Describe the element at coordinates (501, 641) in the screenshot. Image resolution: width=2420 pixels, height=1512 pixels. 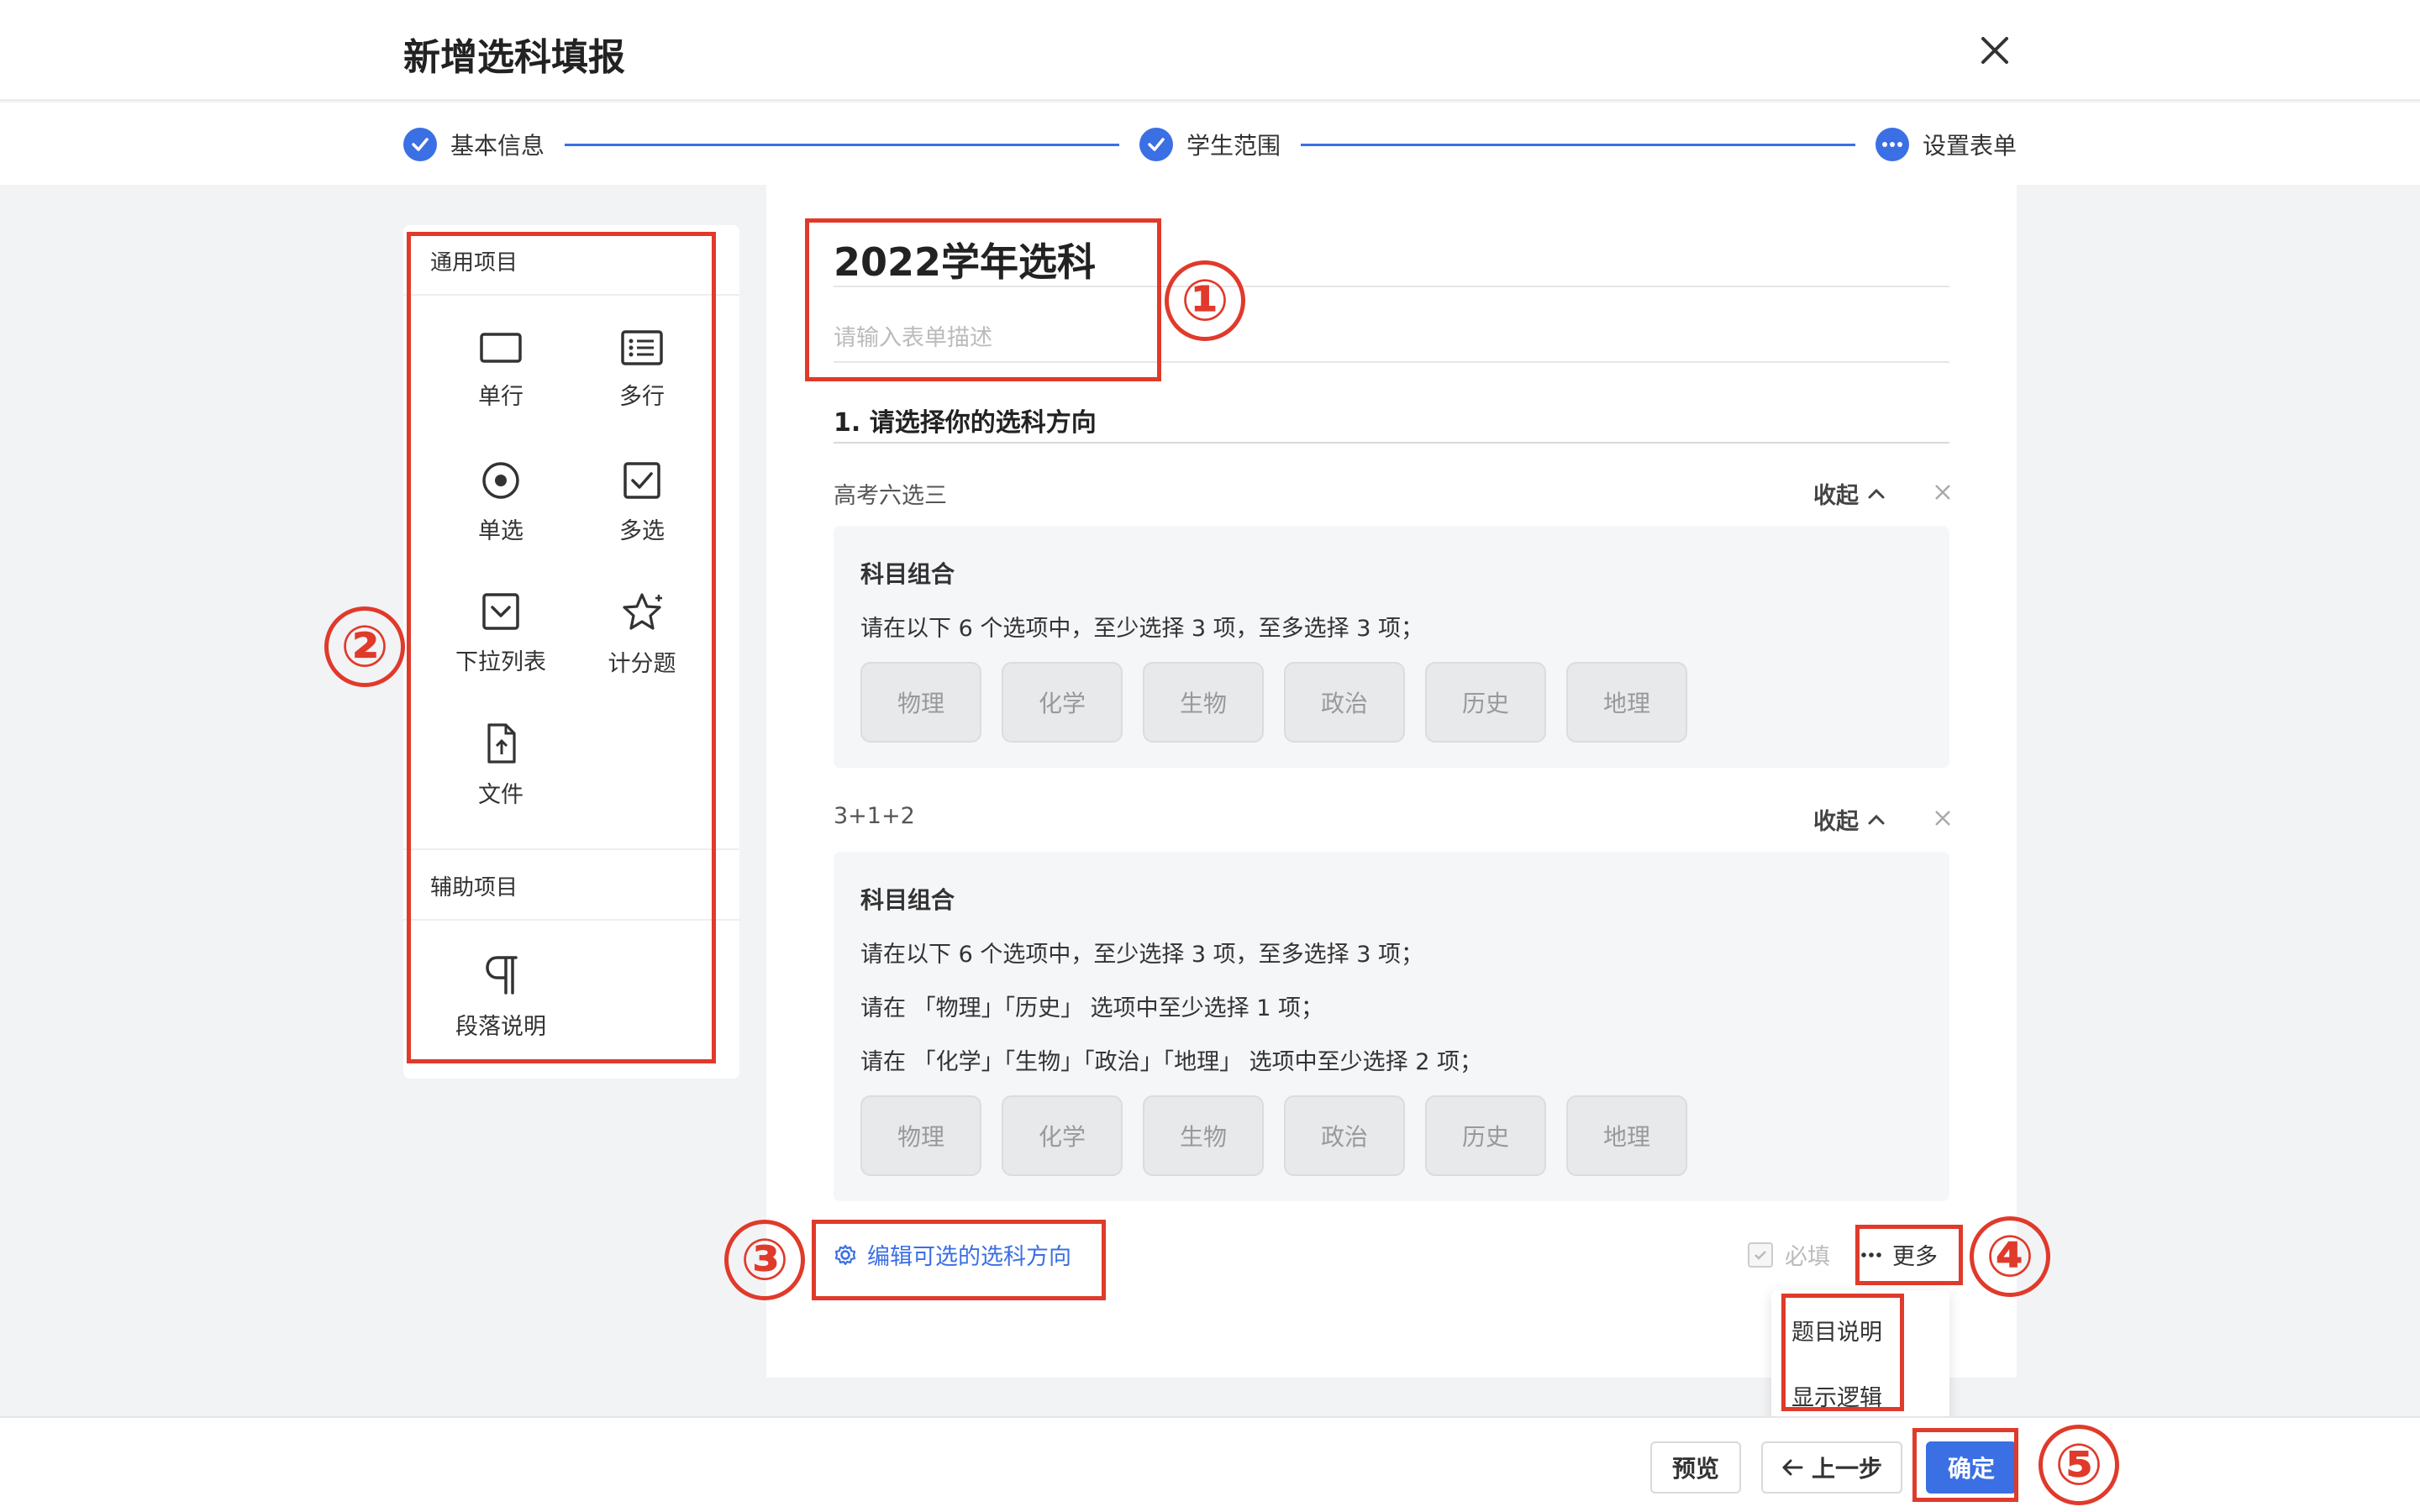
I see `widget-dropdown: 下拉列表` at that location.